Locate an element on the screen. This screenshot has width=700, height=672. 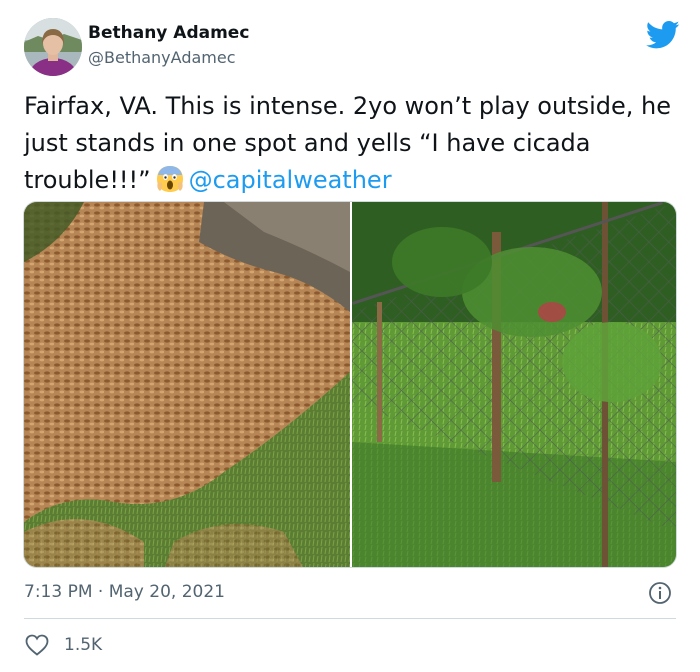
like-button: 1.5K is located at coordinates (63, 645).